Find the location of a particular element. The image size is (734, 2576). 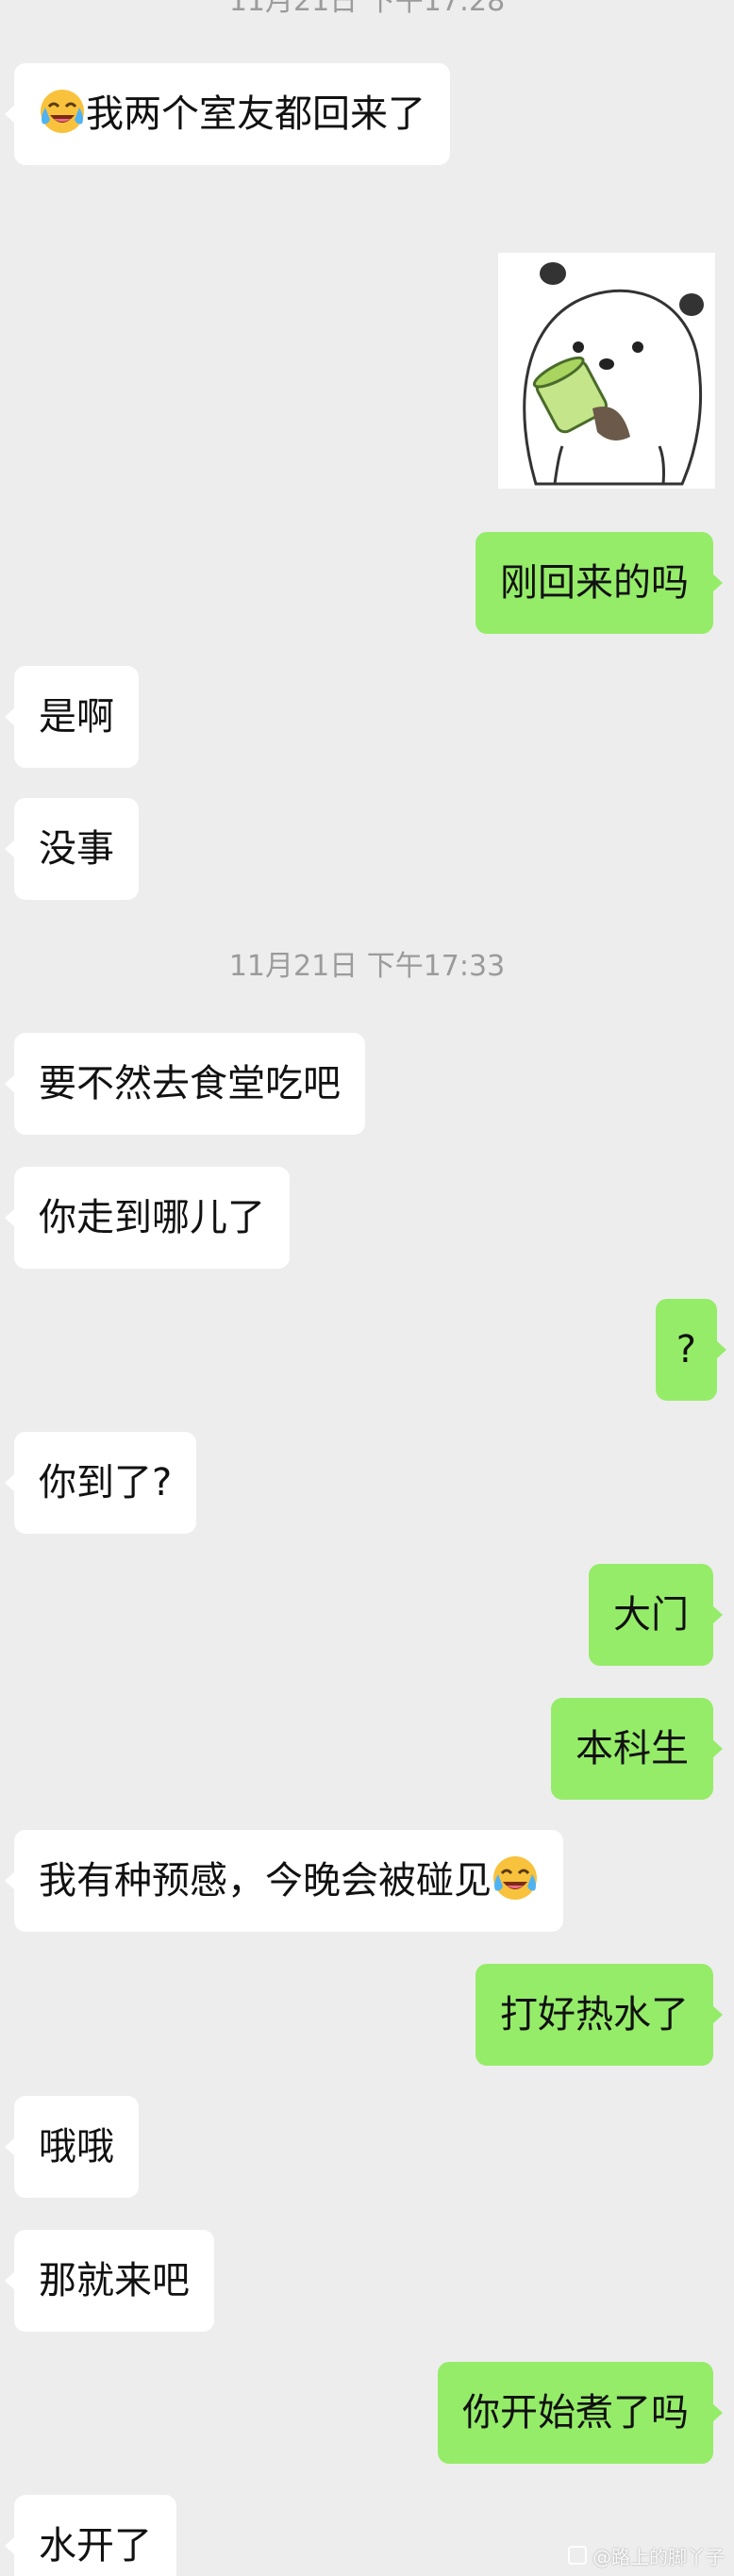

panda-bear-drinking-sticker is located at coordinates (606, 371).